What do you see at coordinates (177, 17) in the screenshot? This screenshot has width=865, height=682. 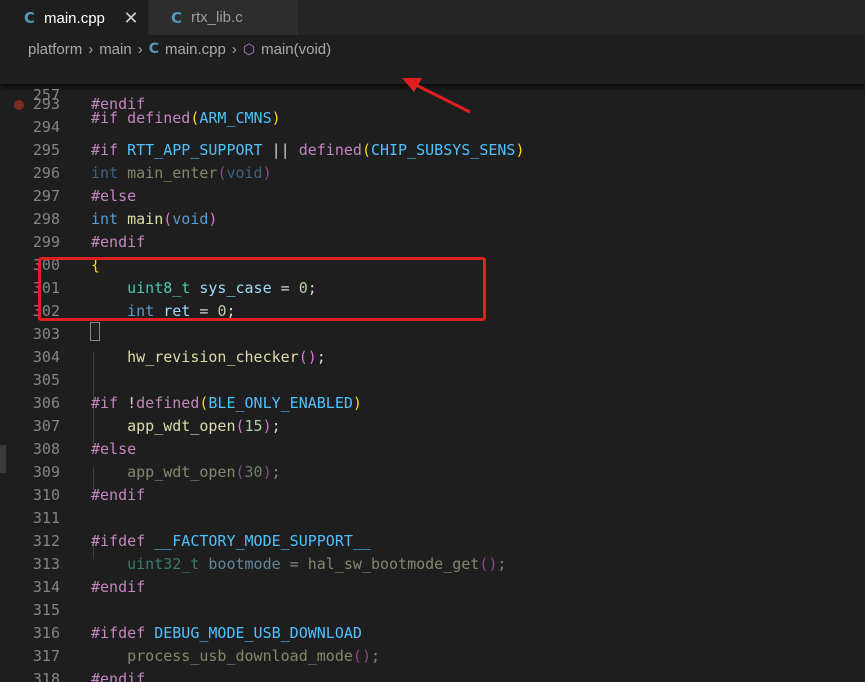 I see `c-file-icon: C` at bounding box center [177, 17].